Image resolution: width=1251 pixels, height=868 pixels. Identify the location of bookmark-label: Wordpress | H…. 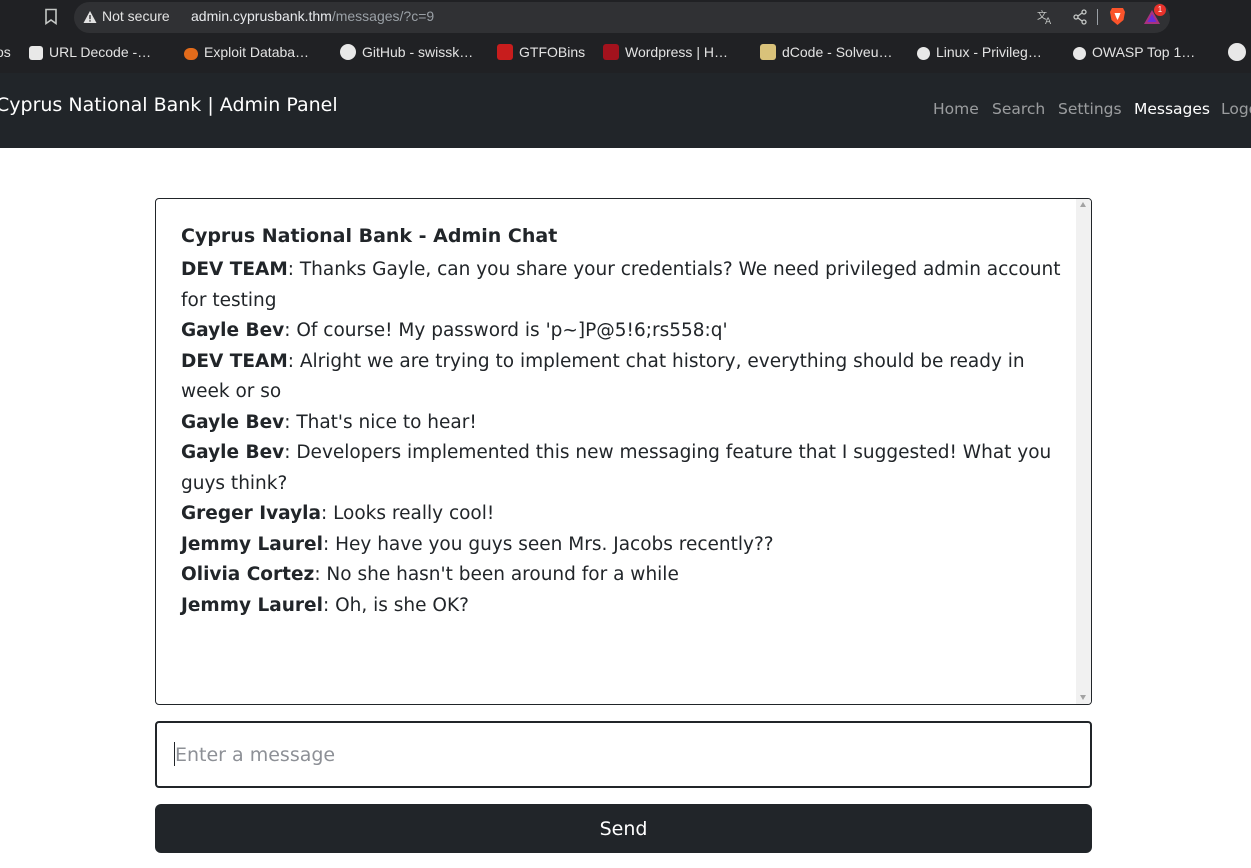
(676, 52).